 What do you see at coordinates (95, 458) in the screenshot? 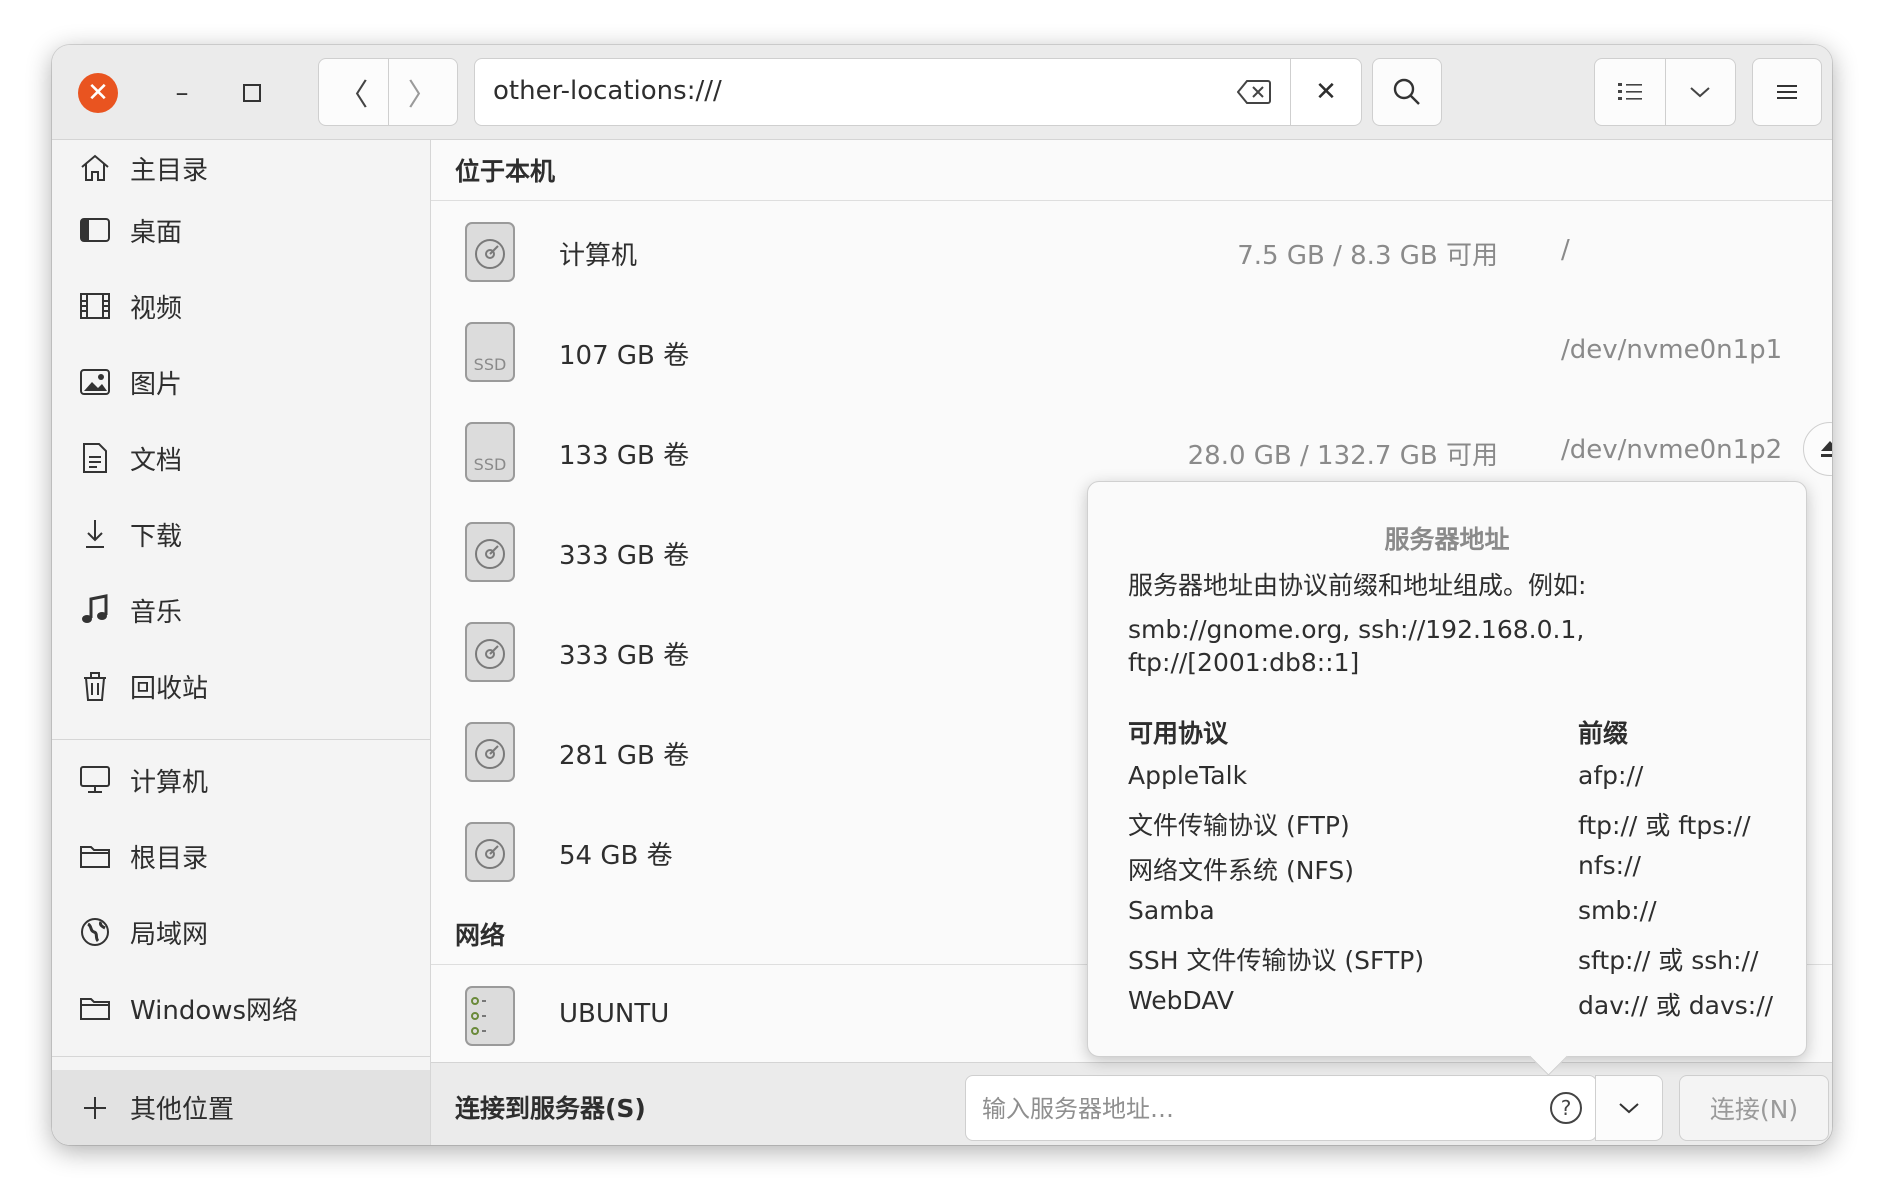
I see `documents-icon` at bounding box center [95, 458].